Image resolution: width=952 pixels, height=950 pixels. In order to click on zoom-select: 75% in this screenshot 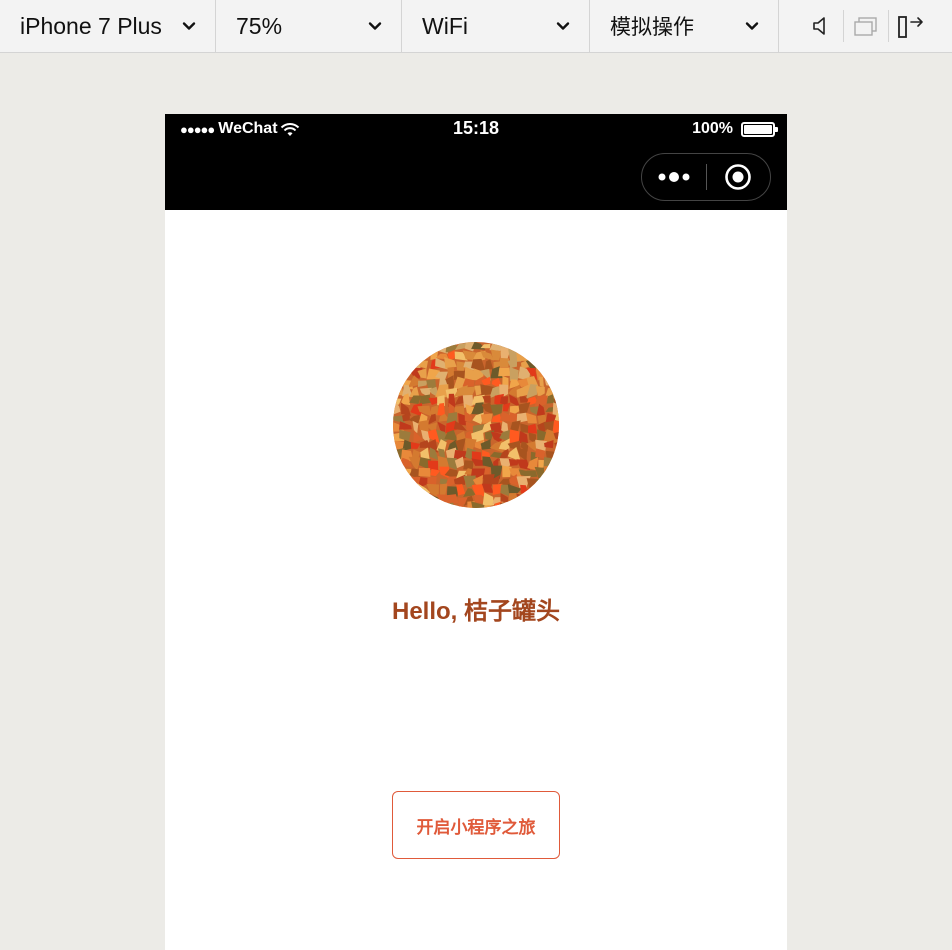, I will do `click(309, 26)`.